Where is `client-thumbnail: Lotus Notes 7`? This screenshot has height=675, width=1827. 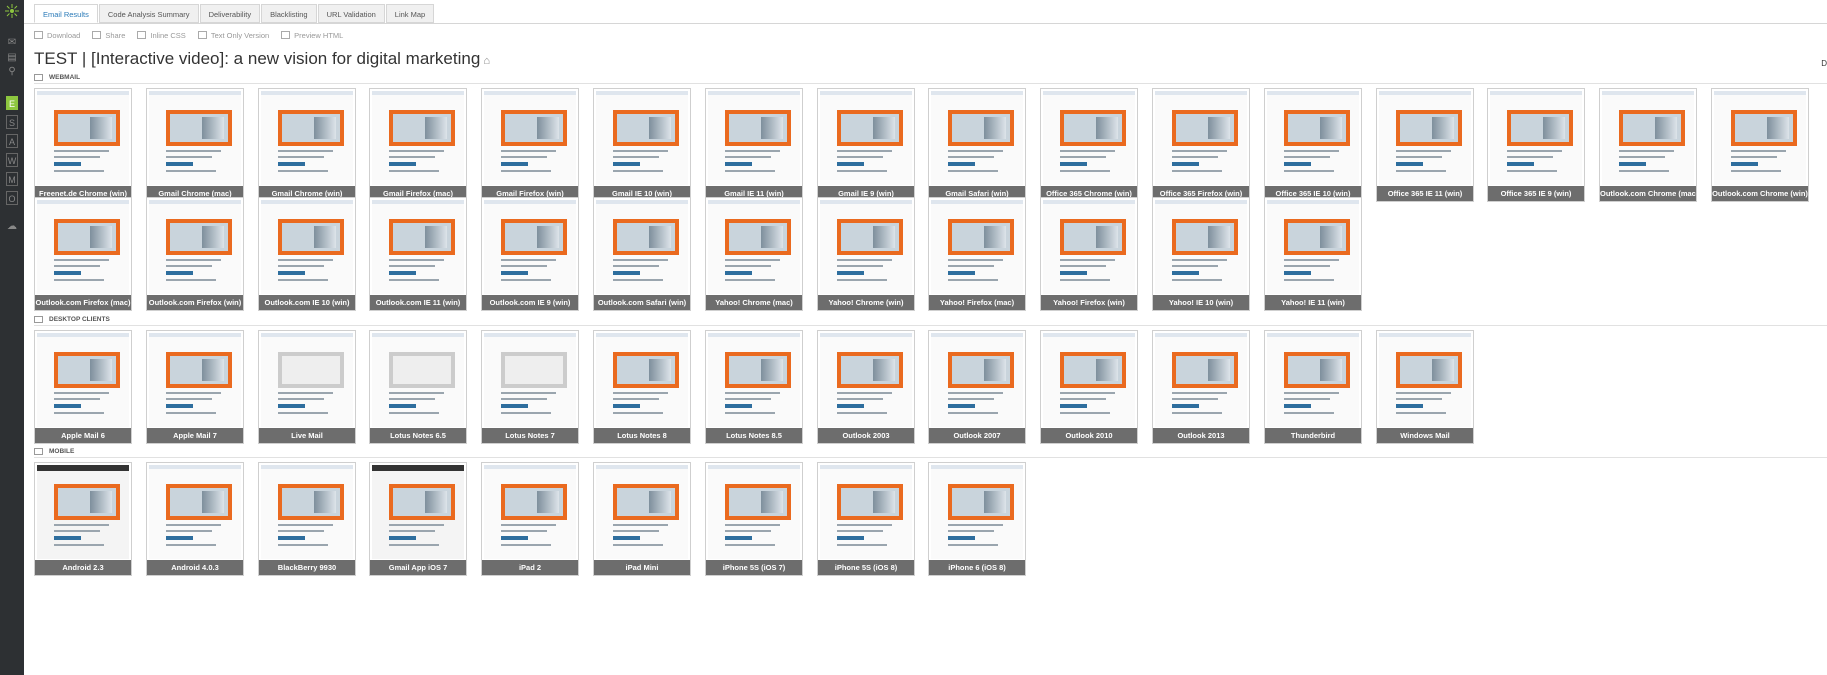
client-thumbnail: Lotus Notes 7 is located at coordinates (530, 387).